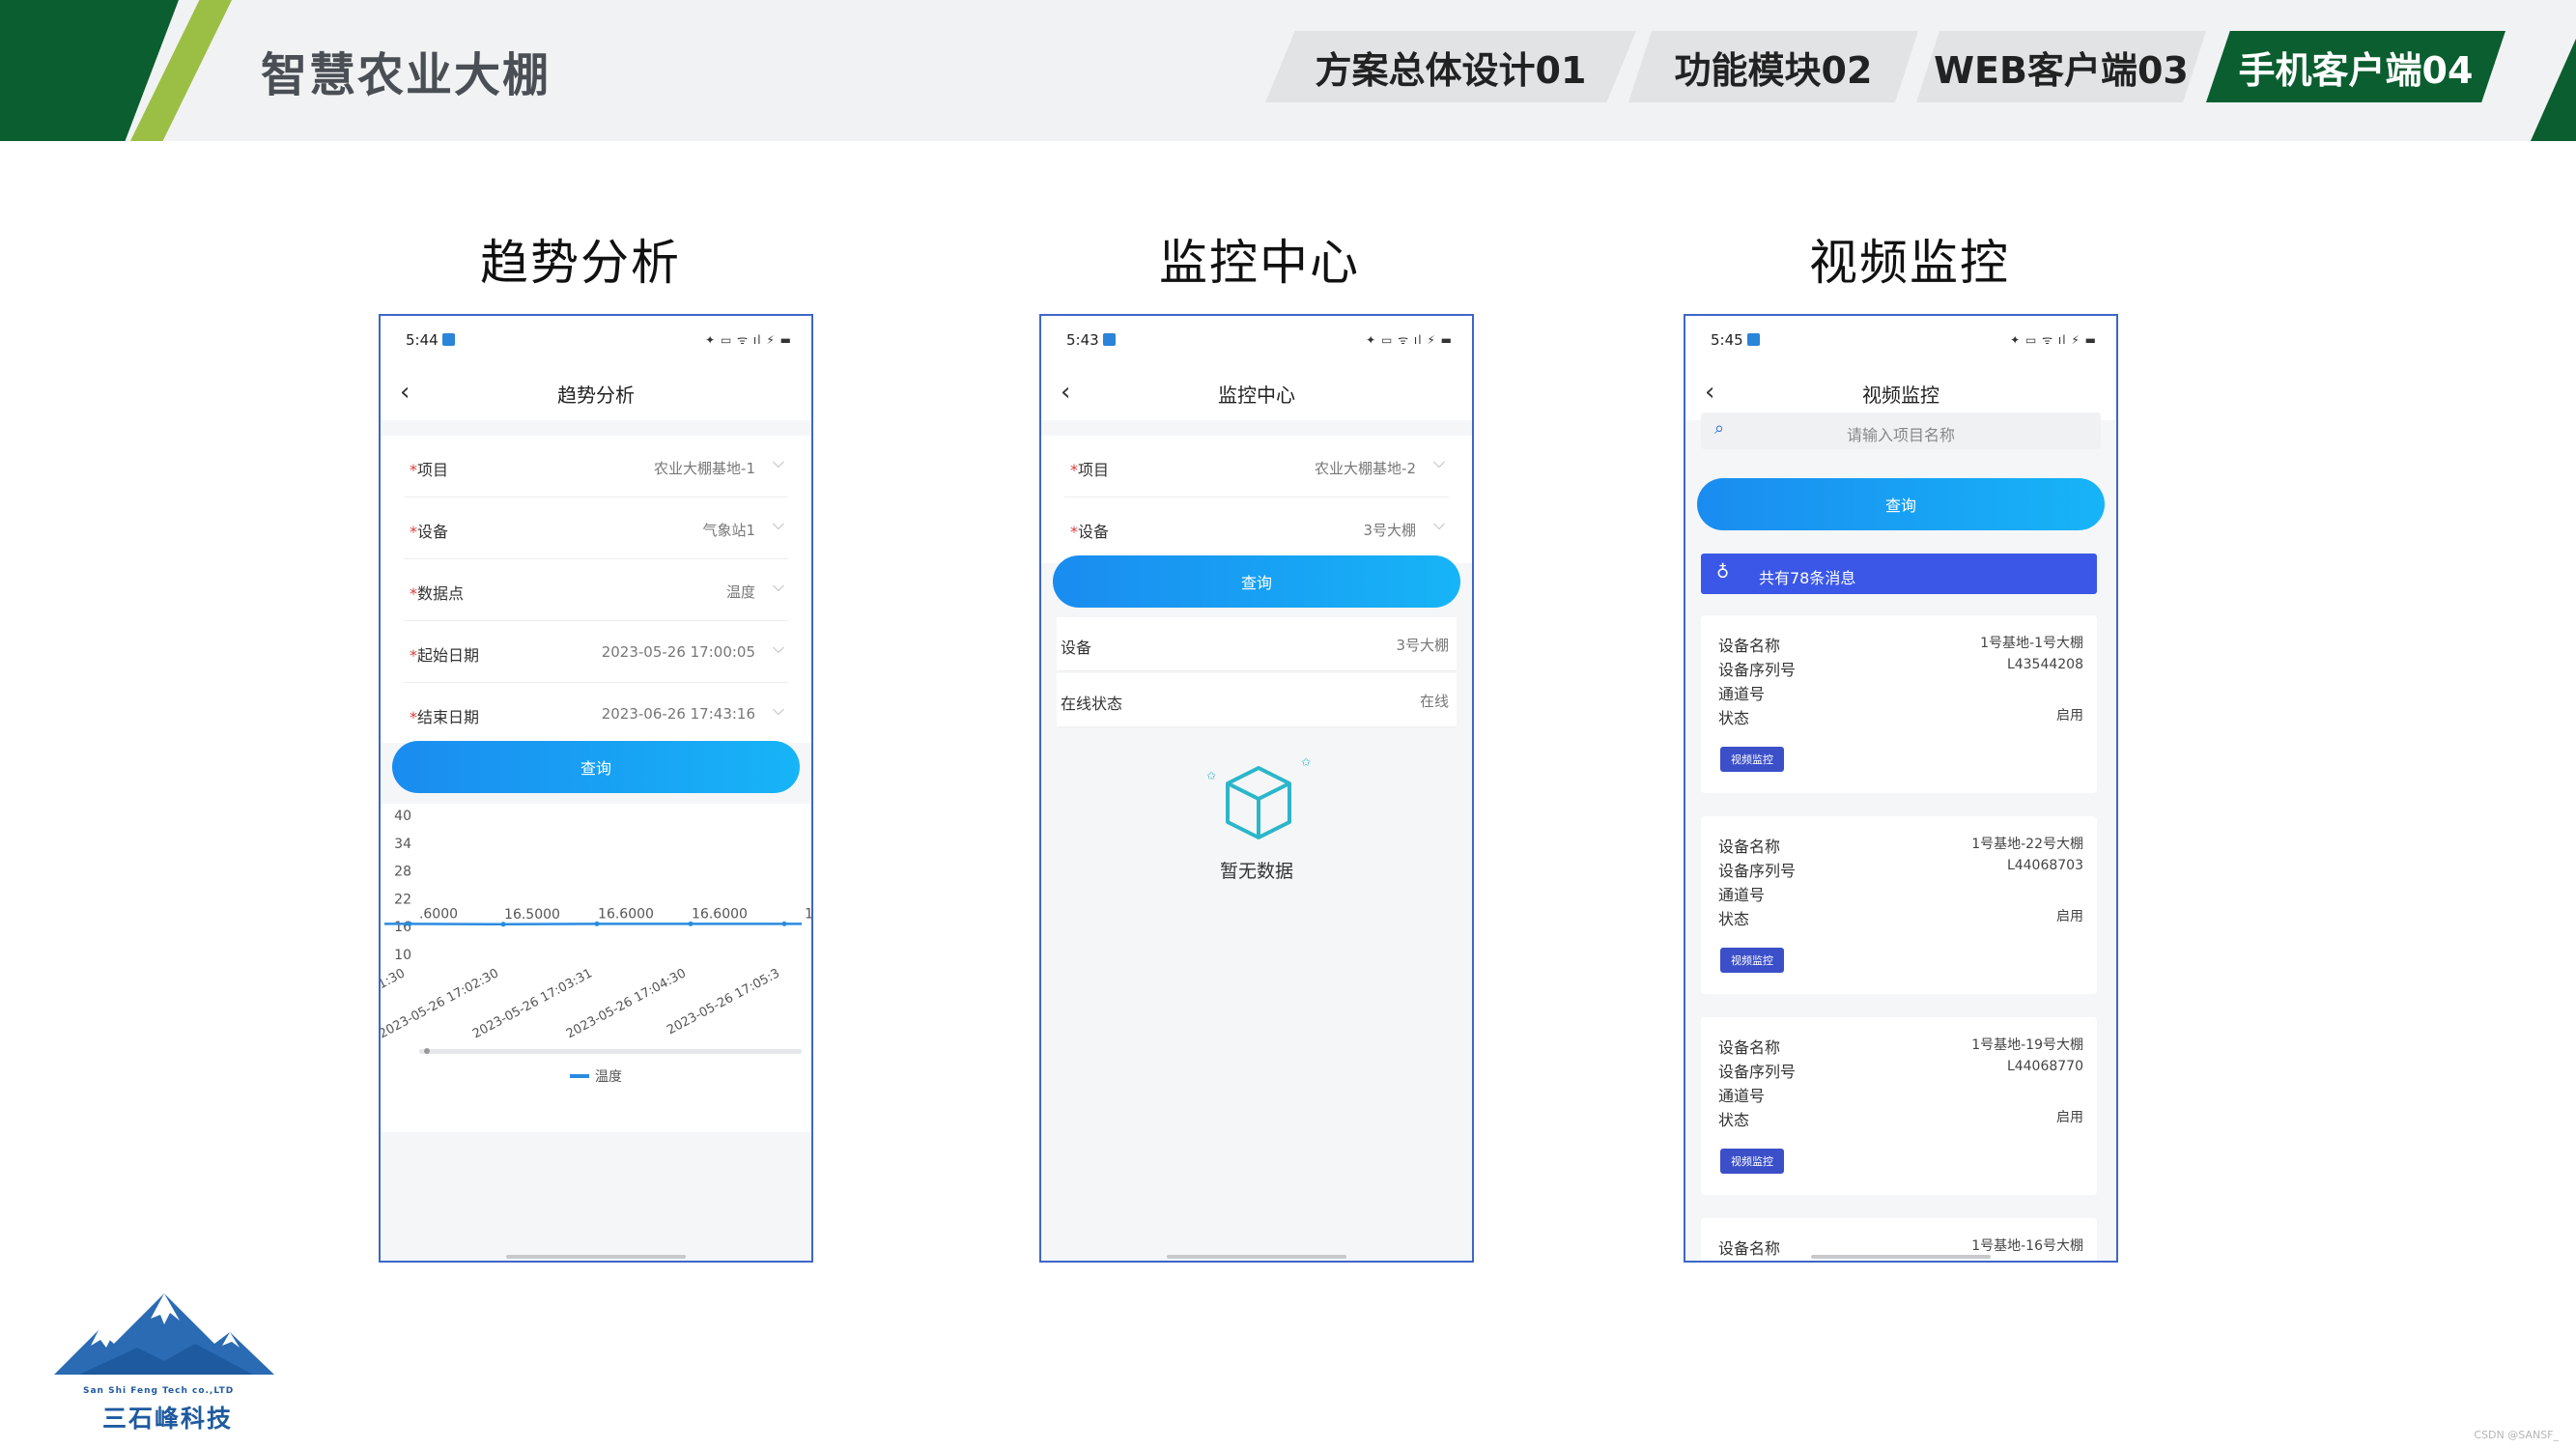 This screenshot has height=1449, width=2576. I want to click on field-device: *设备 气象站1 ⌵, so click(596, 528).